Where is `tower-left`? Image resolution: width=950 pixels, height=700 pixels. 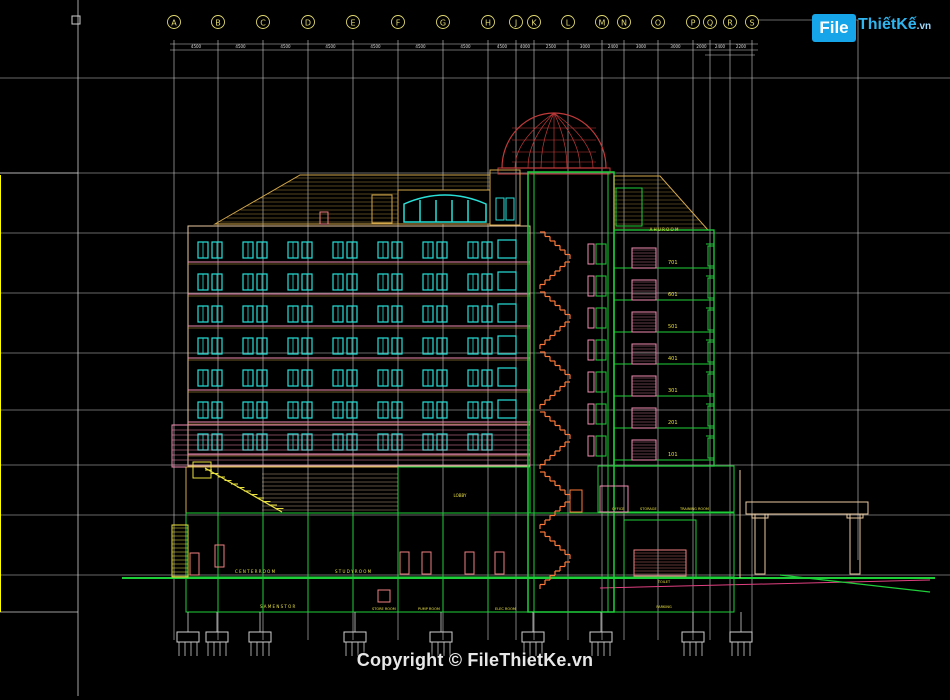 tower-left is located at coordinates (505, 197).